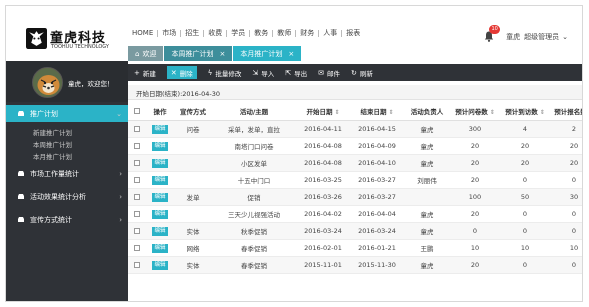 The width and height of the screenshot is (589, 307). What do you see at coordinates (52, 132) in the screenshot?
I see `sidebar-subitem-new-plan: 新建推广计划` at bounding box center [52, 132].